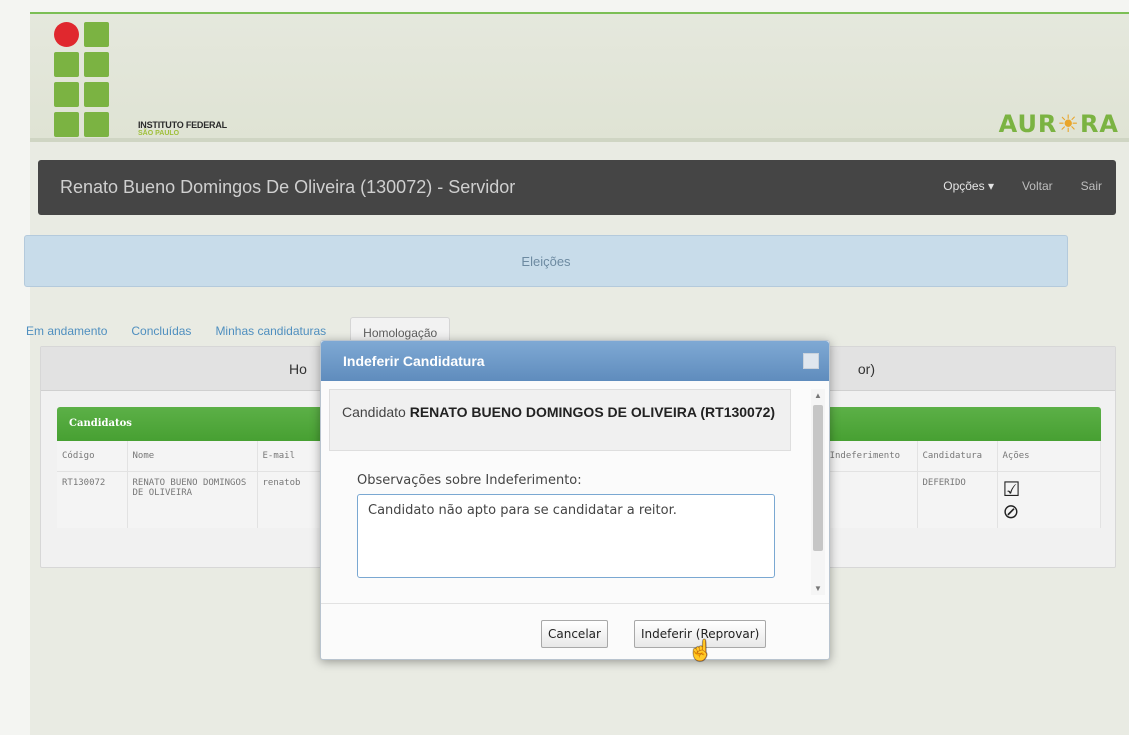  Describe the element at coordinates (298, 369) in the screenshot. I see `panel-title-left: Ho` at that location.